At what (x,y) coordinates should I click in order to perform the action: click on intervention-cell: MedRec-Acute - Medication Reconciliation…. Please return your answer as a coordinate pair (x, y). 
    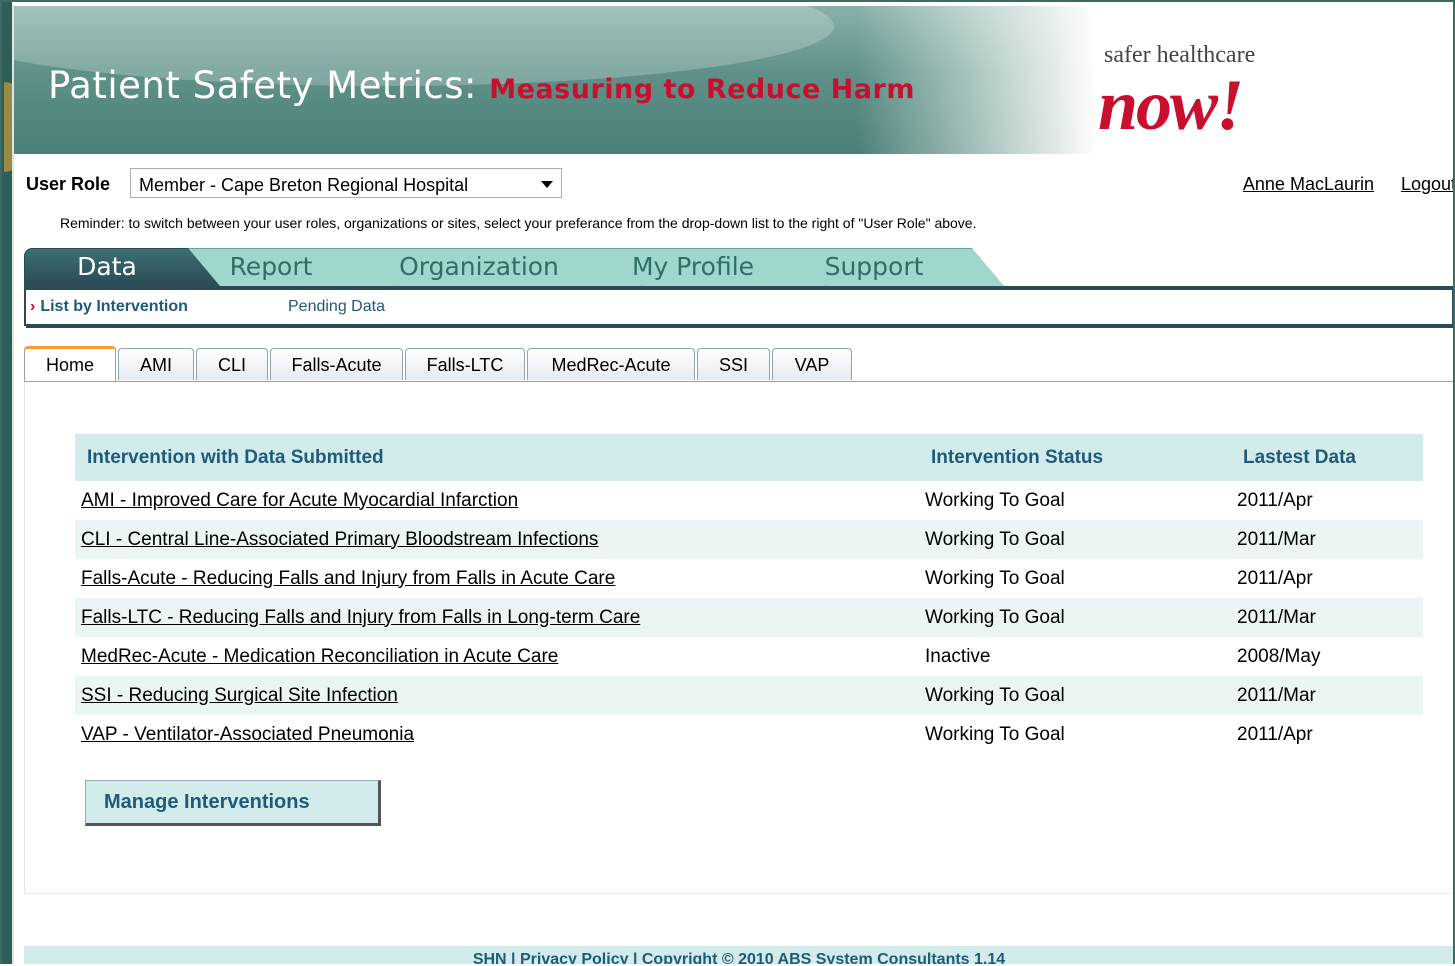
    Looking at the image, I should click on (497, 656).